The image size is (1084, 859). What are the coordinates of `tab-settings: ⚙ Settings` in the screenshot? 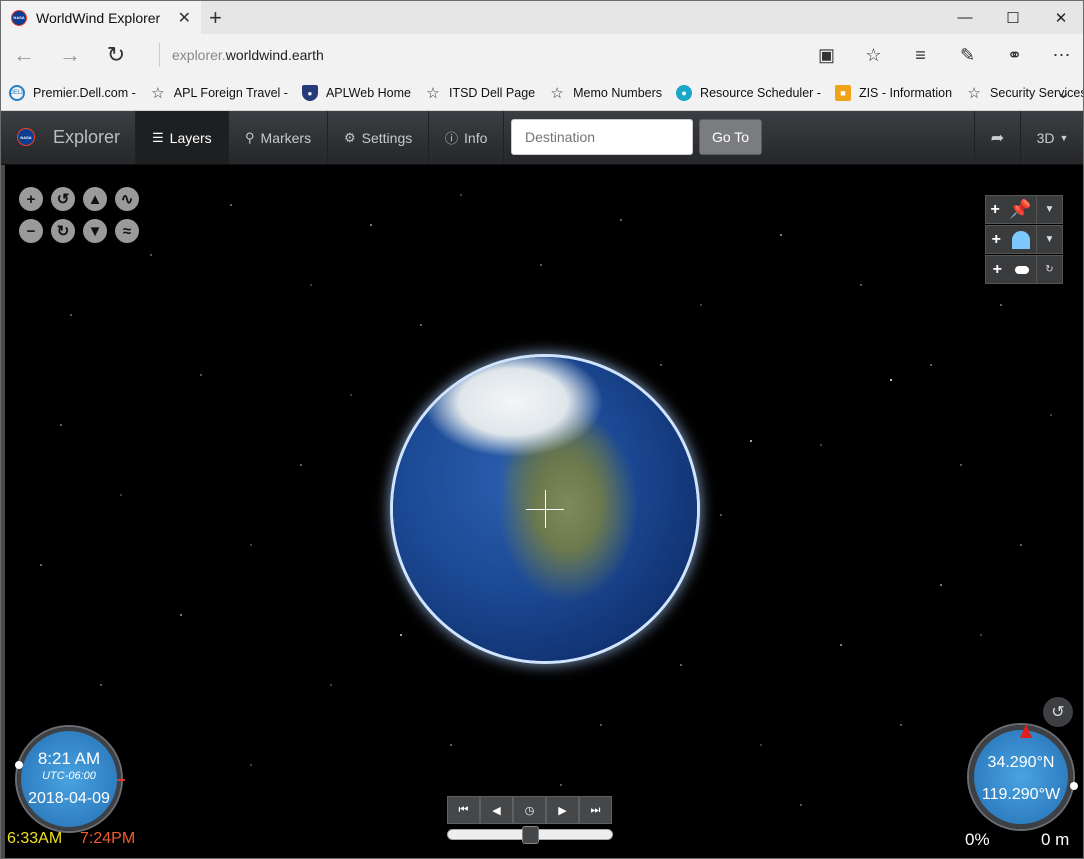 It's located at (377, 137).